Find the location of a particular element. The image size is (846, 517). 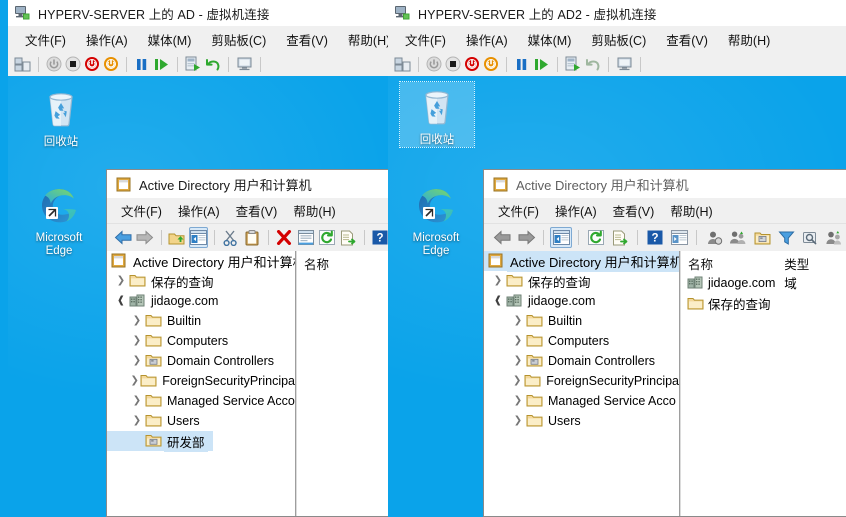

new-ou-icon is located at coordinates (762, 237).